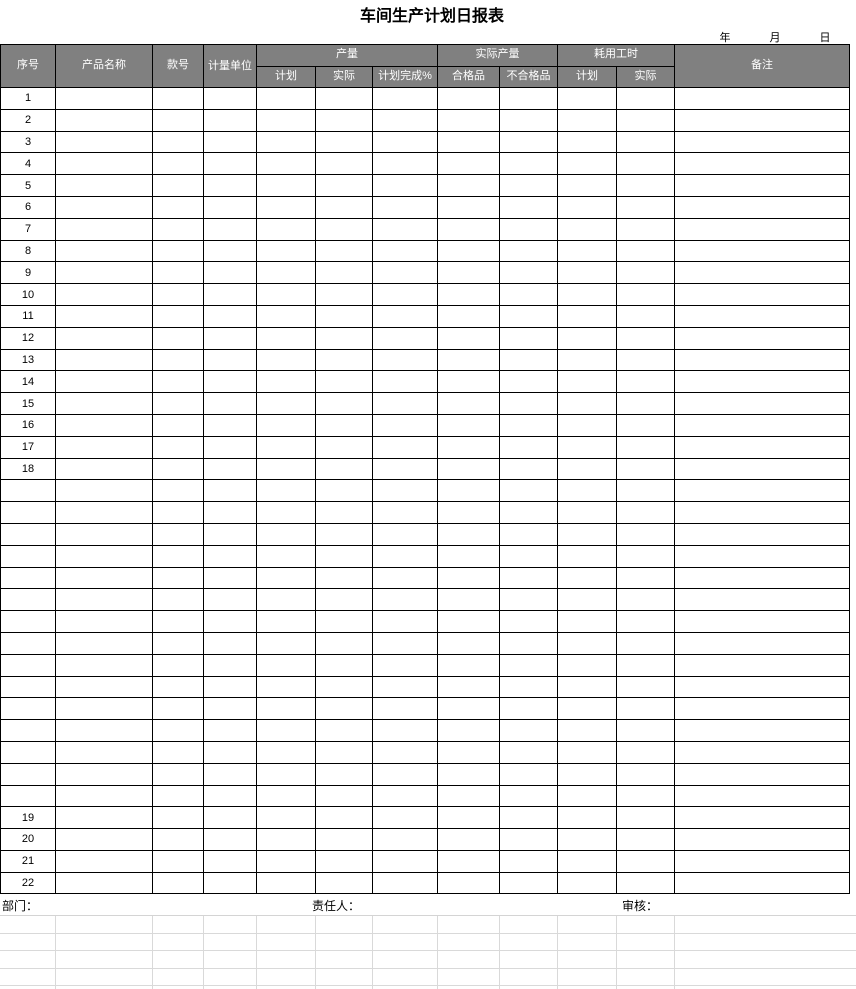 The image size is (856, 989). I want to click on table-row: 12, so click(425, 338).